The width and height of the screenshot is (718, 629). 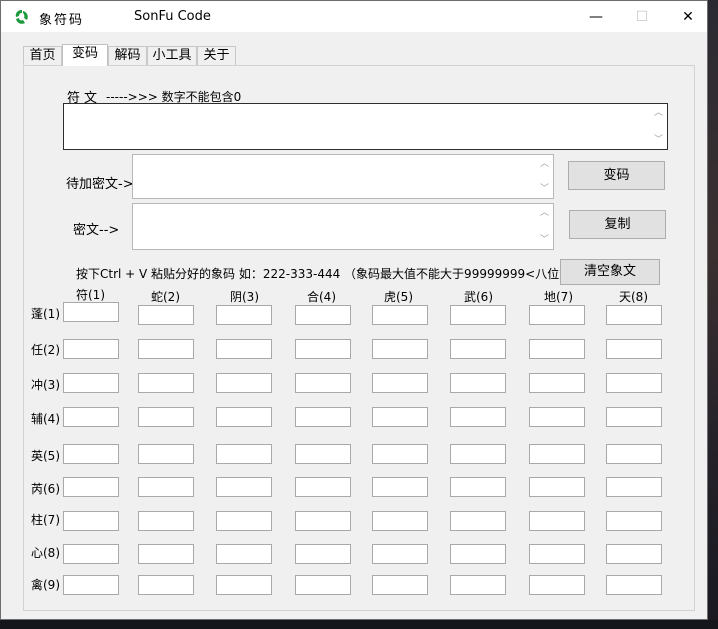 What do you see at coordinates (596, 16) in the screenshot?
I see `minimize-button: —` at bounding box center [596, 16].